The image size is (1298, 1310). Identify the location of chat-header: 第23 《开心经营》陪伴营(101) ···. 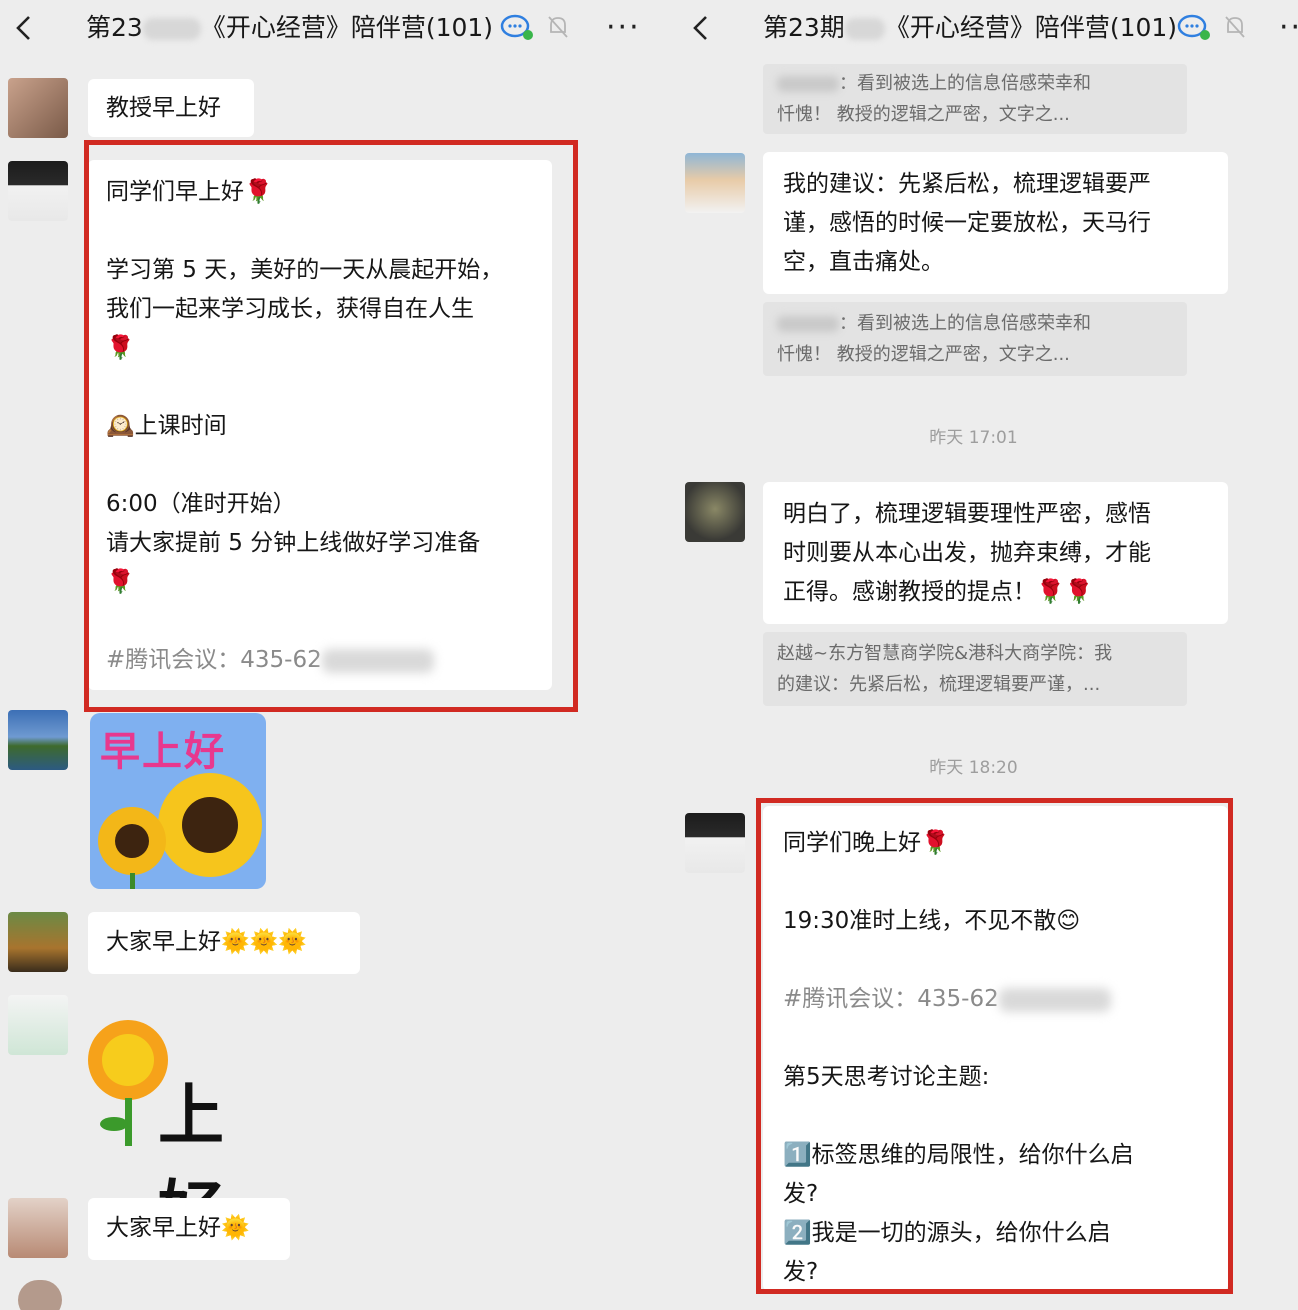
(324, 28).